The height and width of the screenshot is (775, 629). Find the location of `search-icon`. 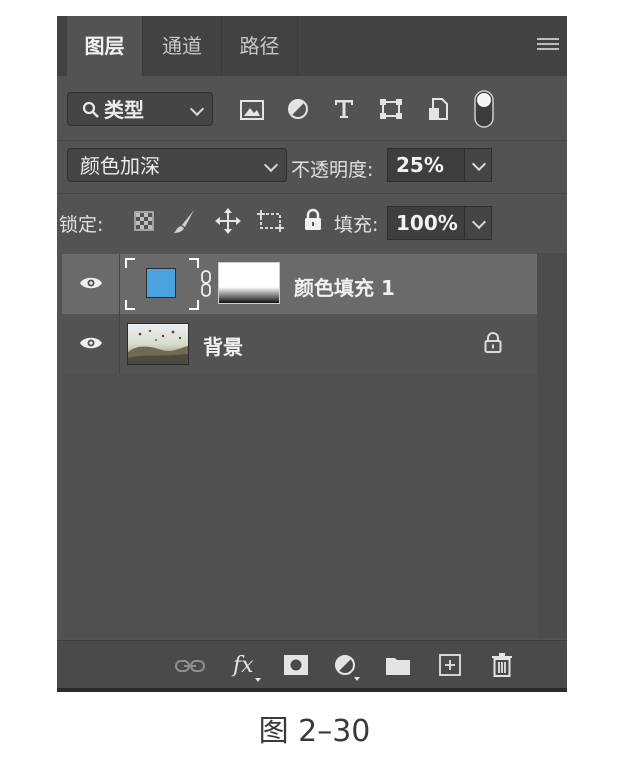

search-icon is located at coordinates (90, 109).